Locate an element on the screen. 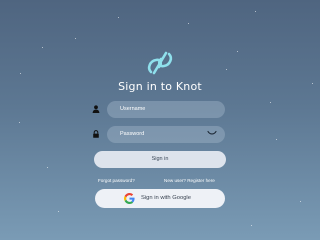 Image resolution: width=320 pixels, height=240 pixels. signin-button: Sign in is located at coordinates (160, 159).